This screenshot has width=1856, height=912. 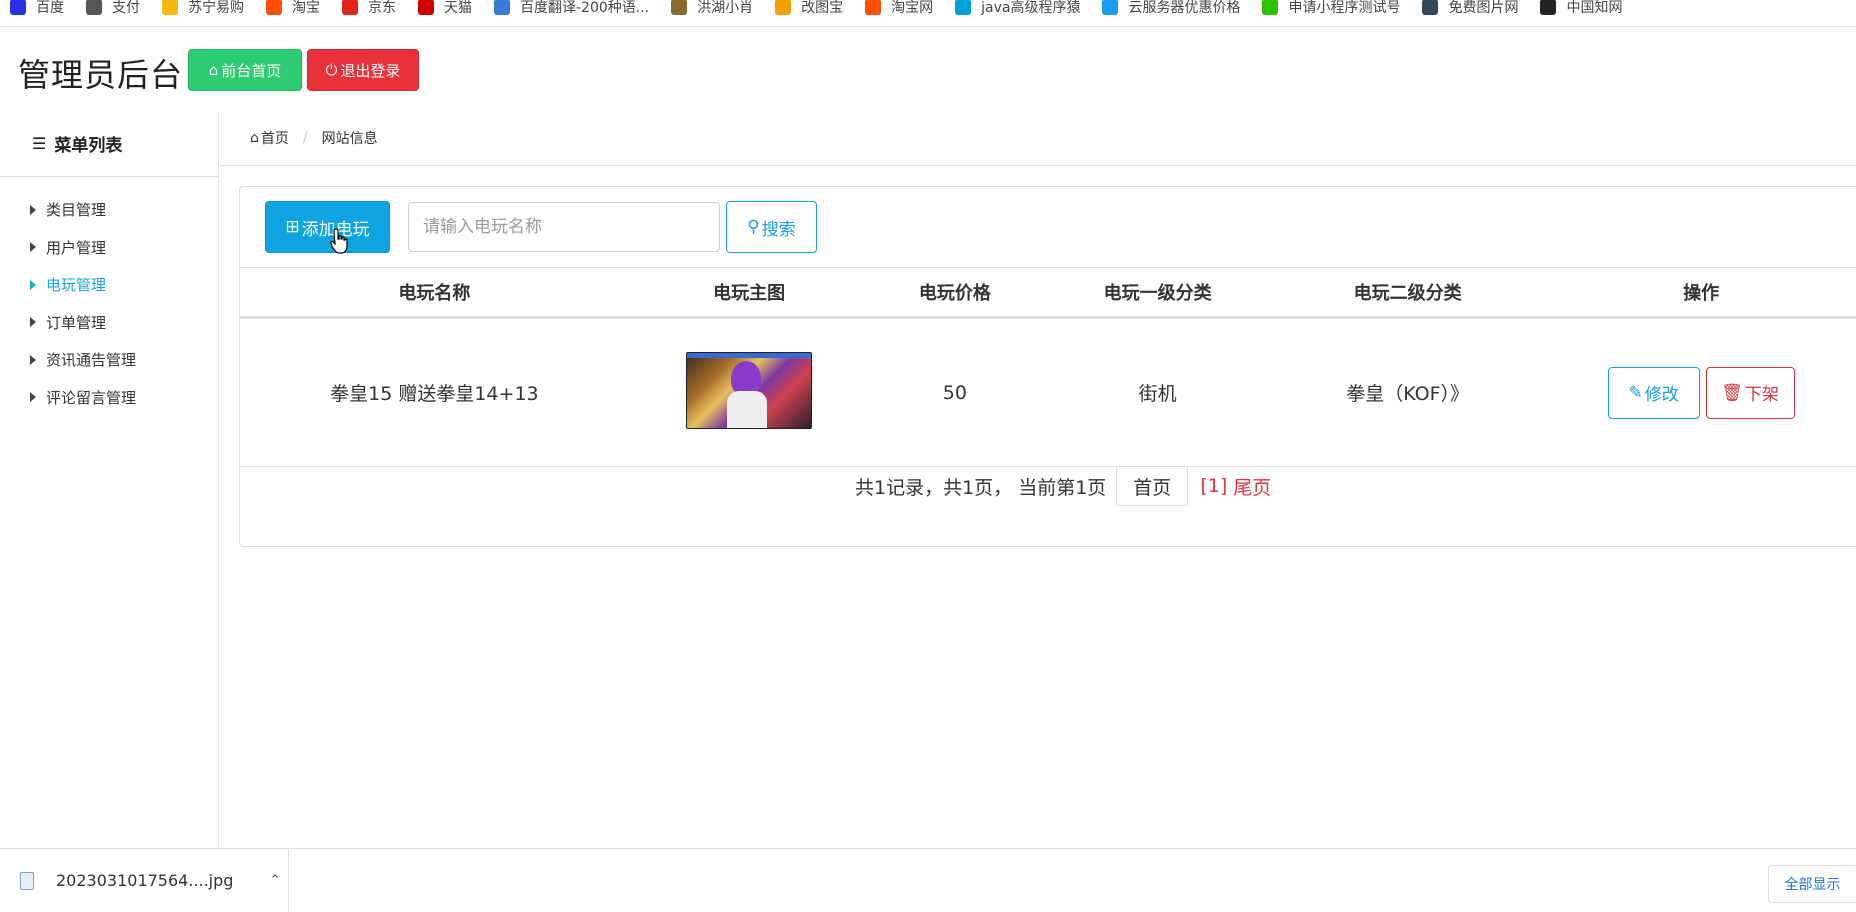 What do you see at coordinates (1344, 8) in the screenshot?
I see `bookmark-label: 申请小程序测试号` at bounding box center [1344, 8].